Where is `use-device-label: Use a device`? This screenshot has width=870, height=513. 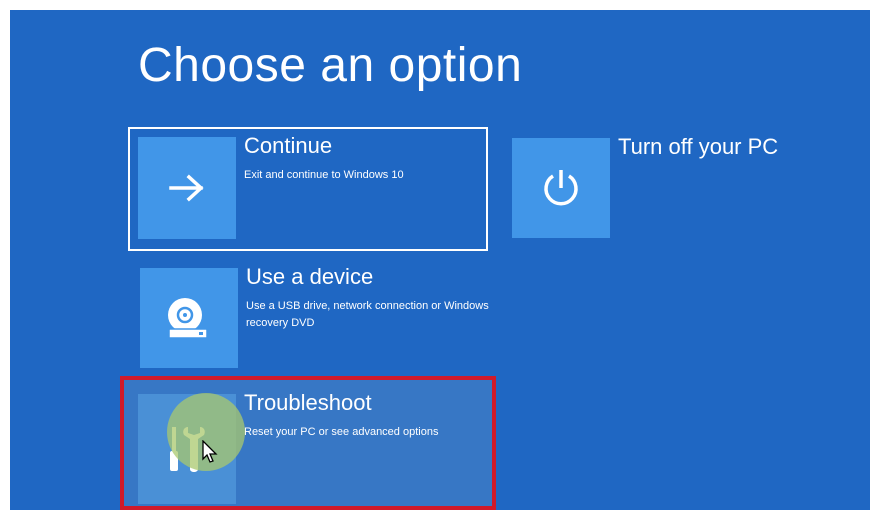 use-device-label: Use a device is located at coordinates (310, 276).